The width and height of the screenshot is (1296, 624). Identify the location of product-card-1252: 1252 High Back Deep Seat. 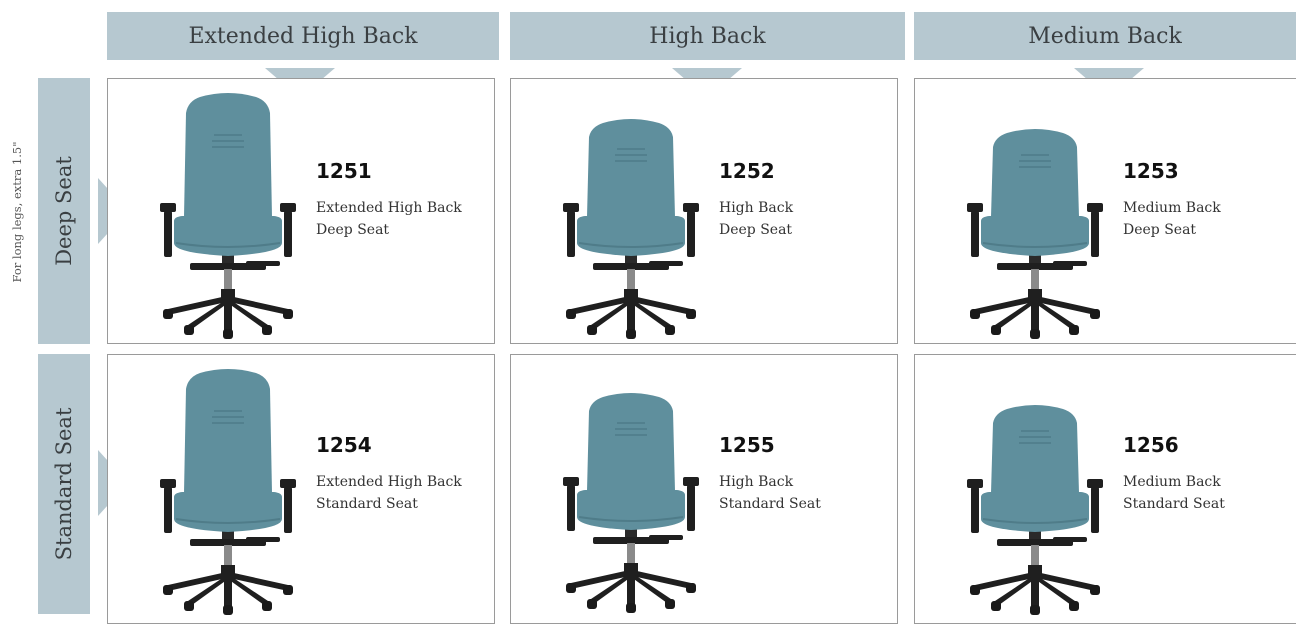
(704, 211).